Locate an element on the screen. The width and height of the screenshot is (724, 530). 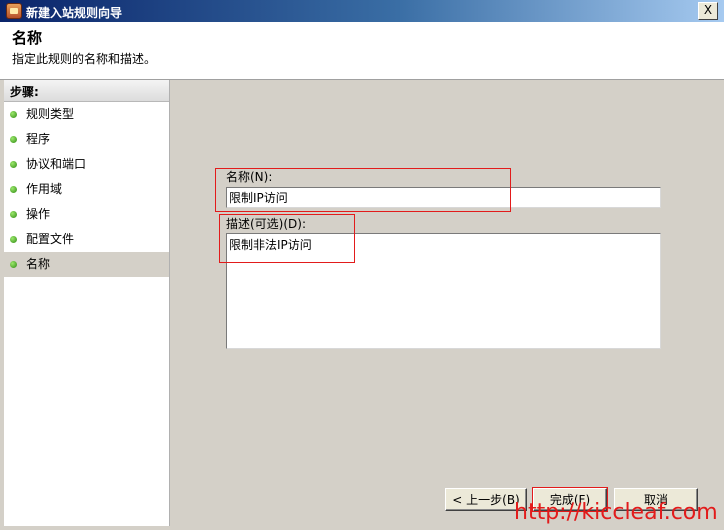
step-label: 程序 is located at coordinates (38, 139).